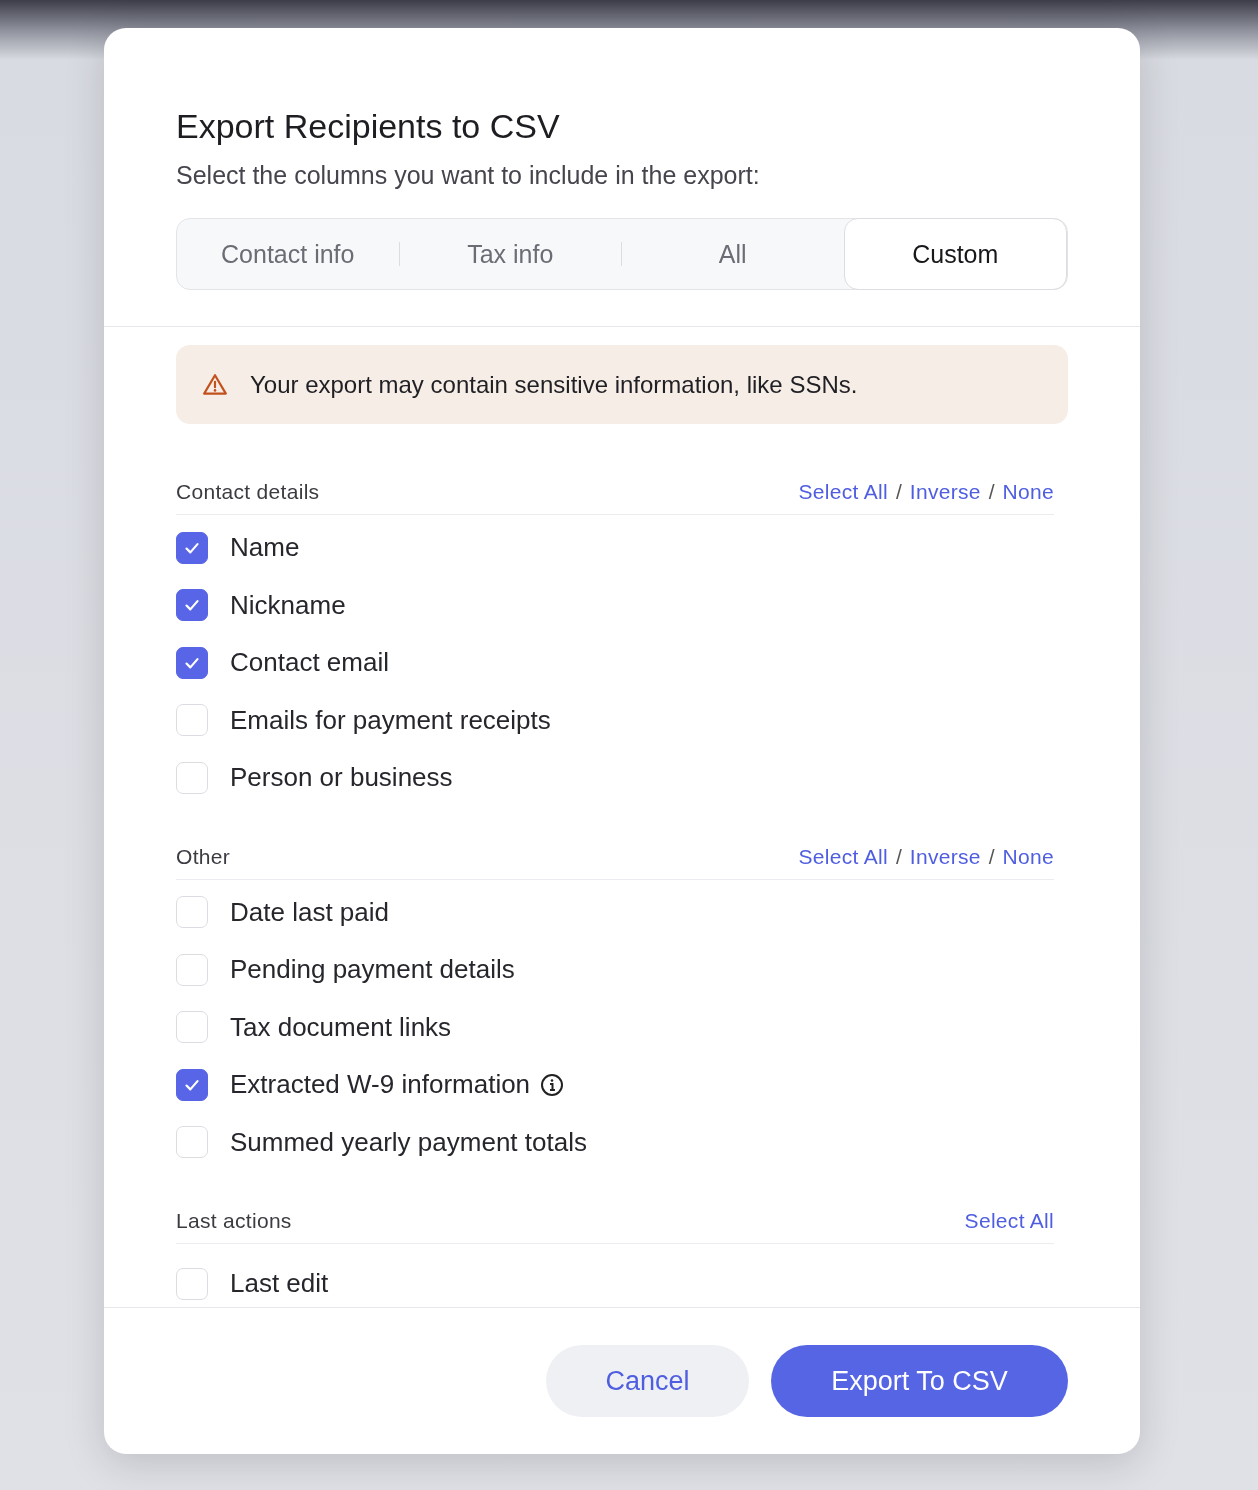 The height and width of the screenshot is (1490, 1258). What do you see at coordinates (368, 126) in the screenshot?
I see `dialog-title: Export Recipients to CSV` at bounding box center [368, 126].